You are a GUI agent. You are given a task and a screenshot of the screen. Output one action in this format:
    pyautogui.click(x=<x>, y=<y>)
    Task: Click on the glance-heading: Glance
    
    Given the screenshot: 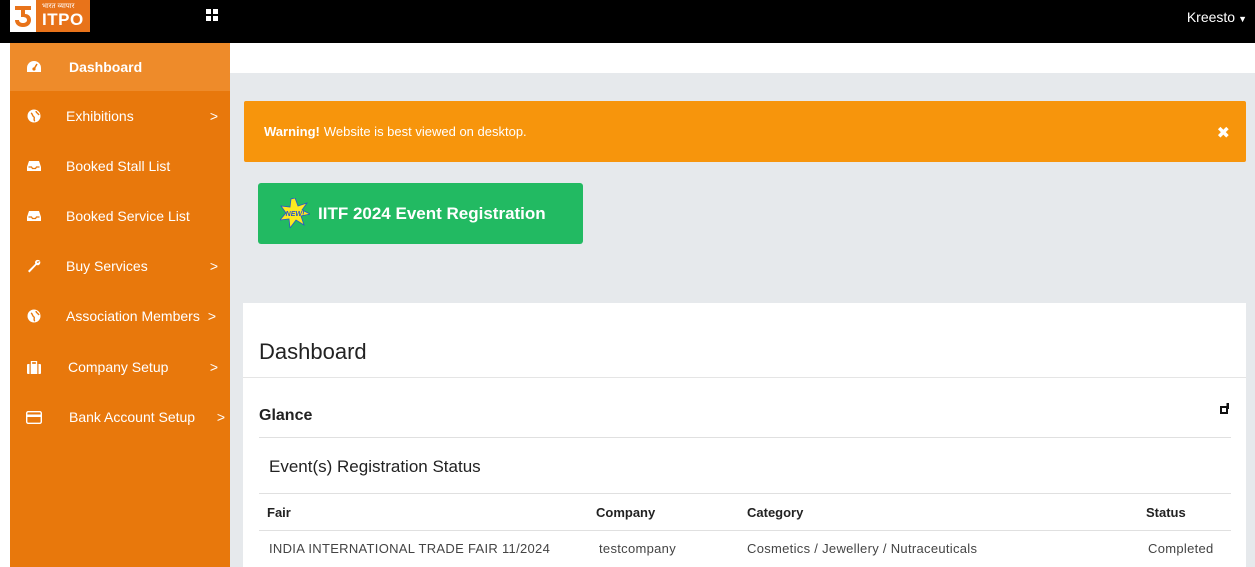 What is the action you would take?
    pyautogui.click(x=286, y=415)
    